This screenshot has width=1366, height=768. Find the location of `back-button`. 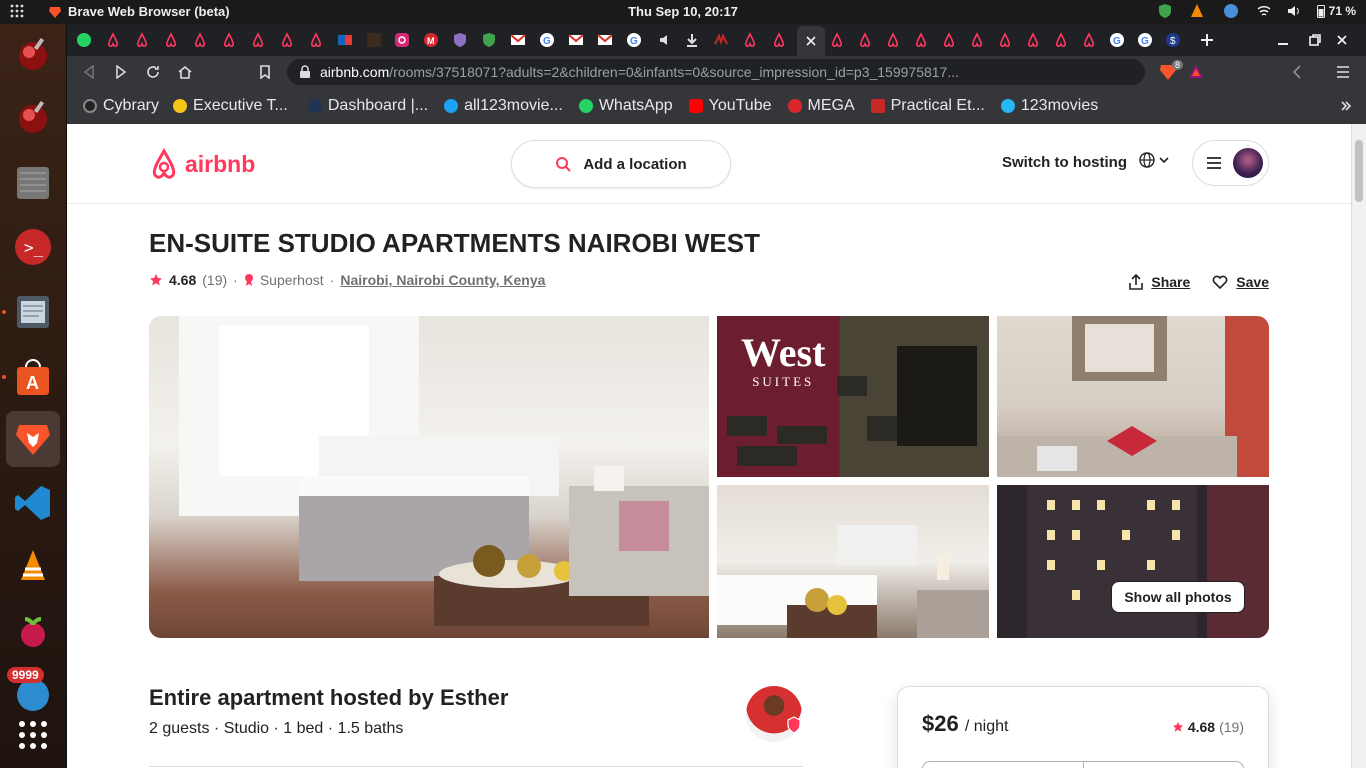

back-button is located at coordinates (89, 72).